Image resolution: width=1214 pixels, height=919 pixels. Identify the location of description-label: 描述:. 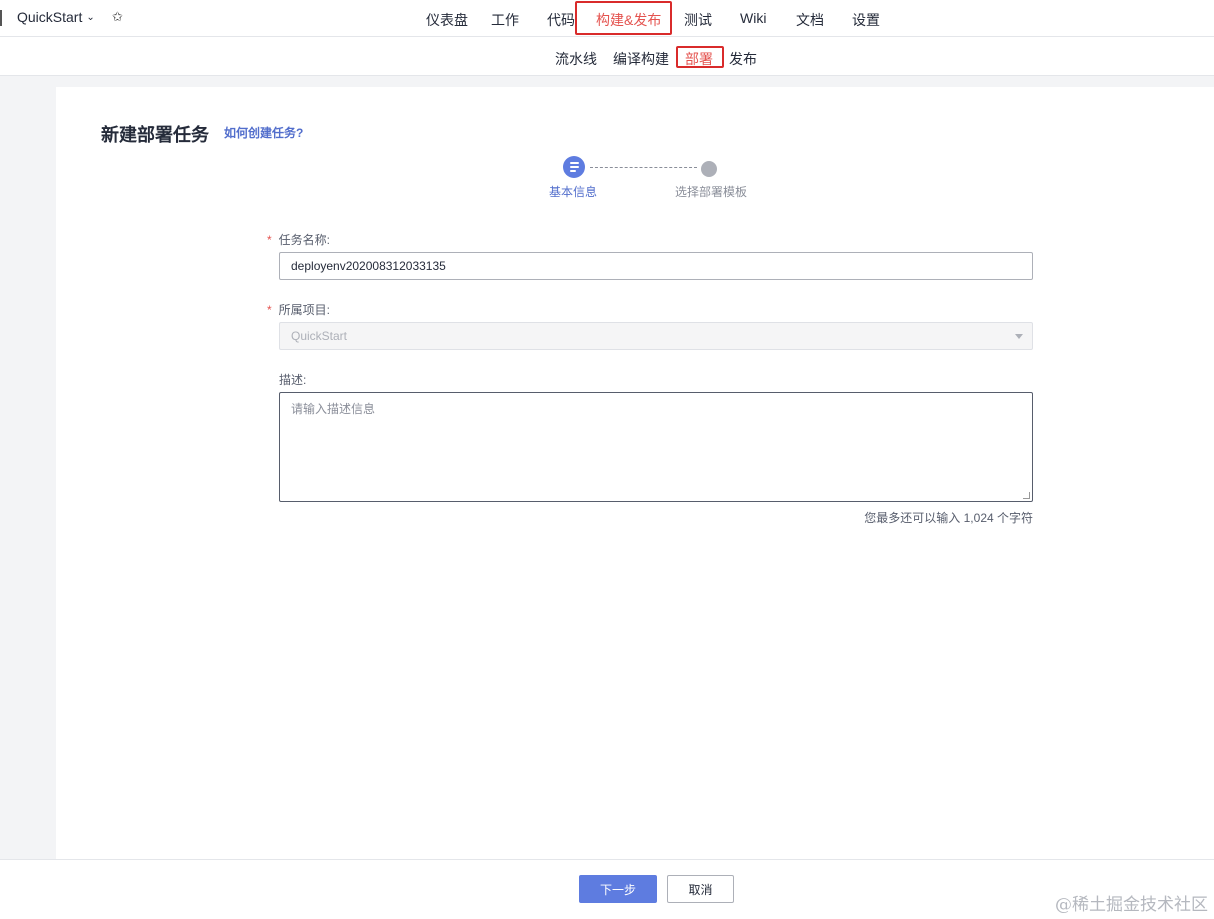
(293, 380).